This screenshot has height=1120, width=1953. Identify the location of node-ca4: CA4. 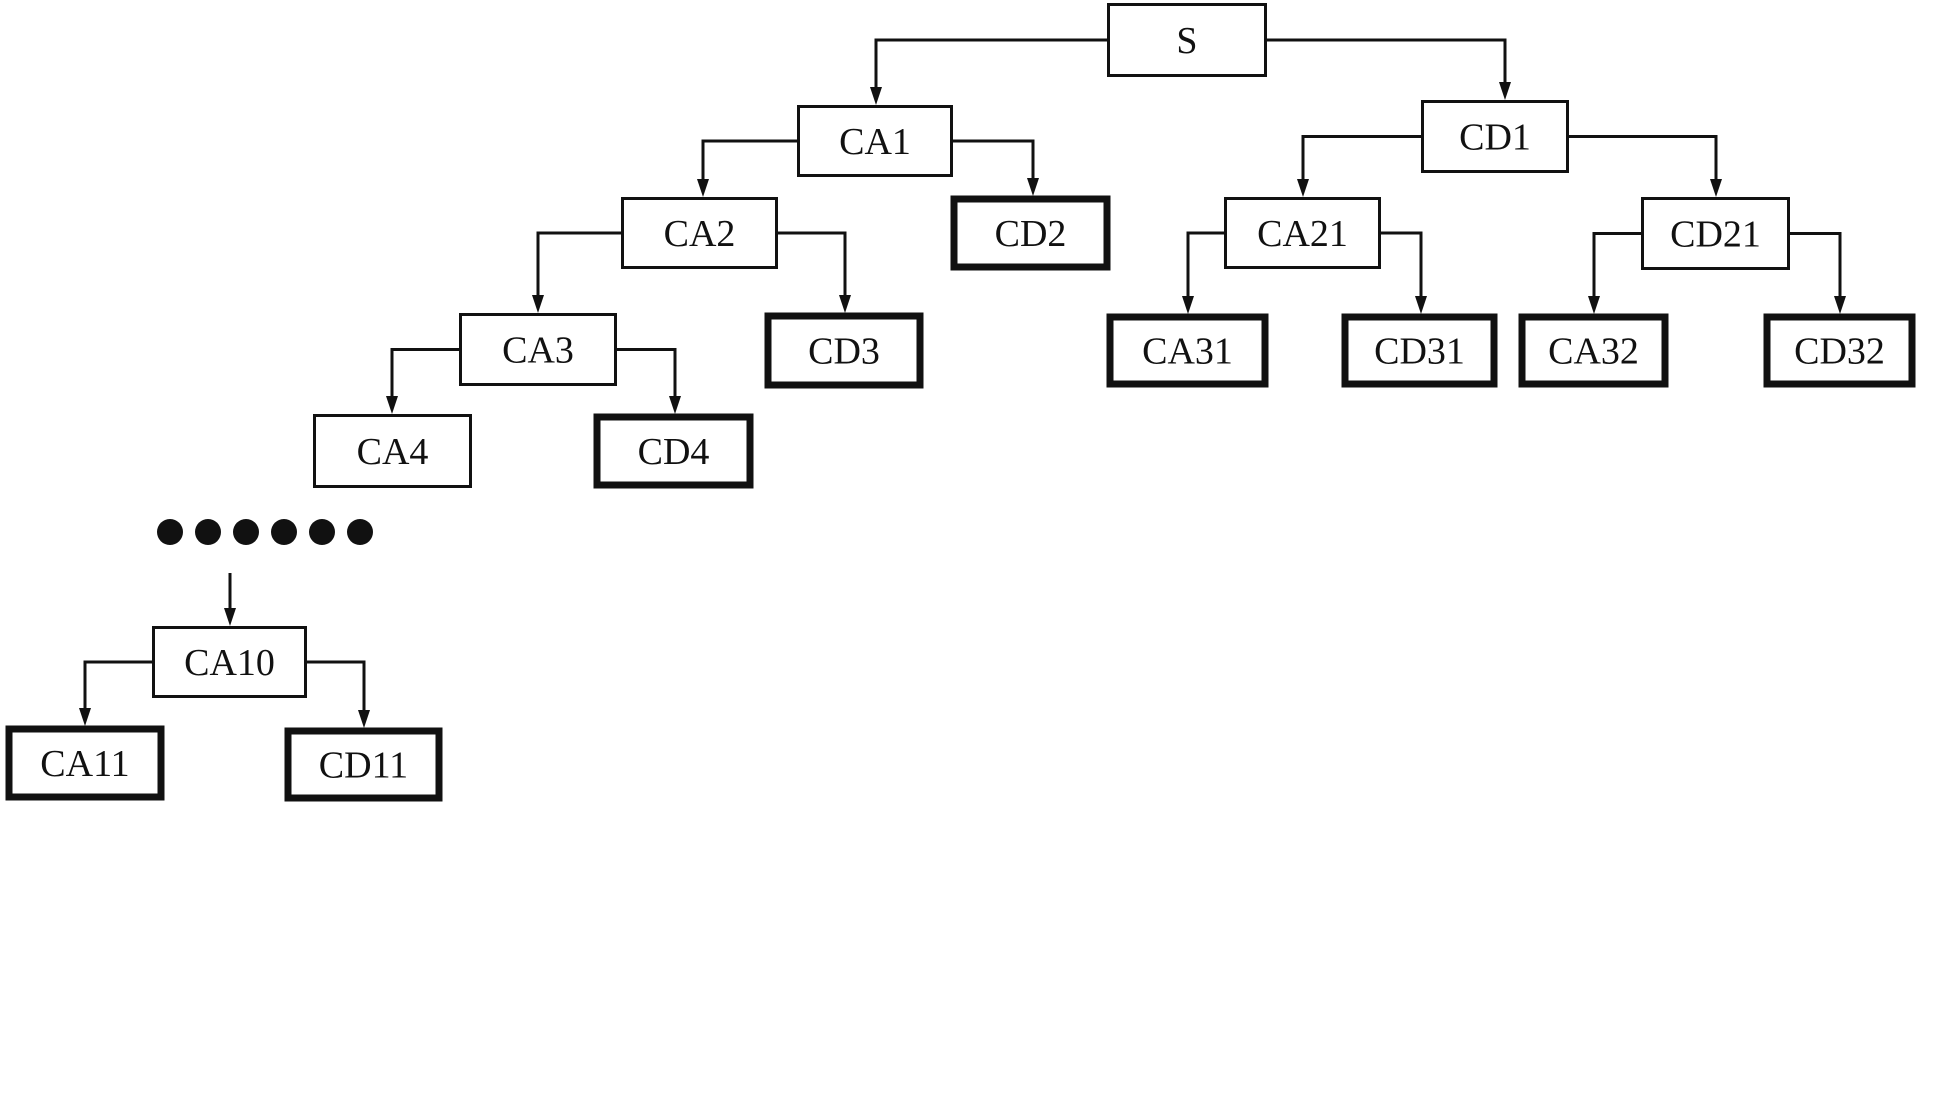
(392, 451).